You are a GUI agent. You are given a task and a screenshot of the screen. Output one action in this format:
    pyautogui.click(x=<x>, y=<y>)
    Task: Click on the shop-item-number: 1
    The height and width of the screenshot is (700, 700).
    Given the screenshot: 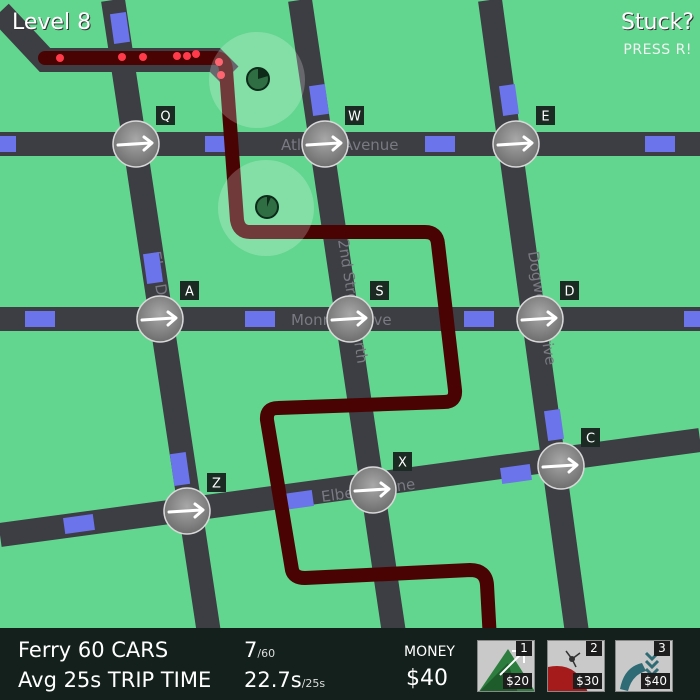 What is the action you would take?
    pyautogui.click(x=524, y=648)
    